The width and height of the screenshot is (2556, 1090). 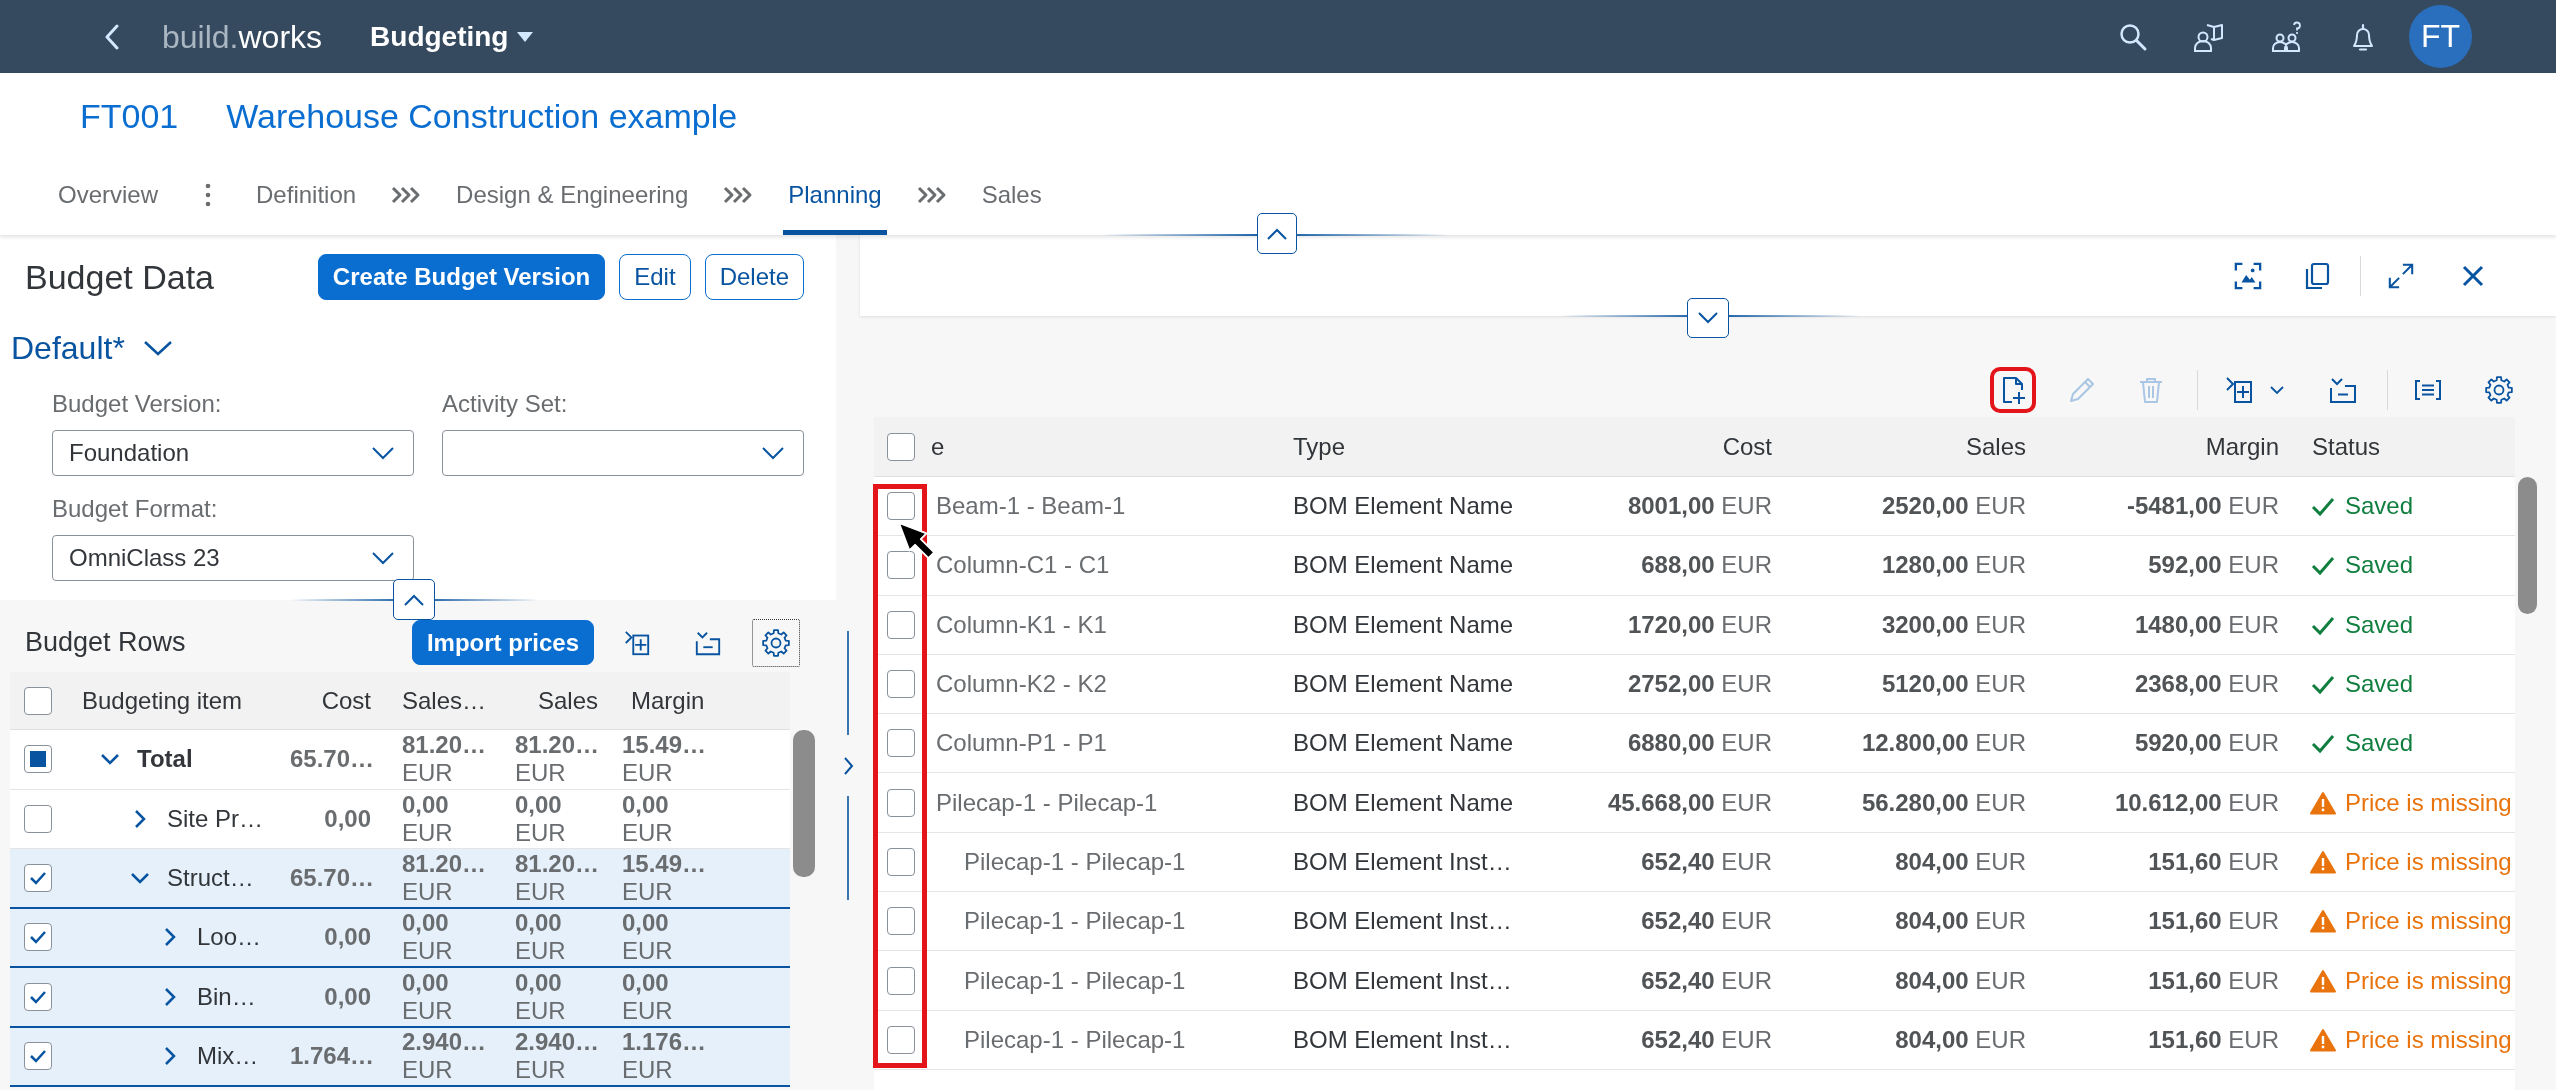 I want to click on nav-tab: Overview, so click(x=108, y=197).